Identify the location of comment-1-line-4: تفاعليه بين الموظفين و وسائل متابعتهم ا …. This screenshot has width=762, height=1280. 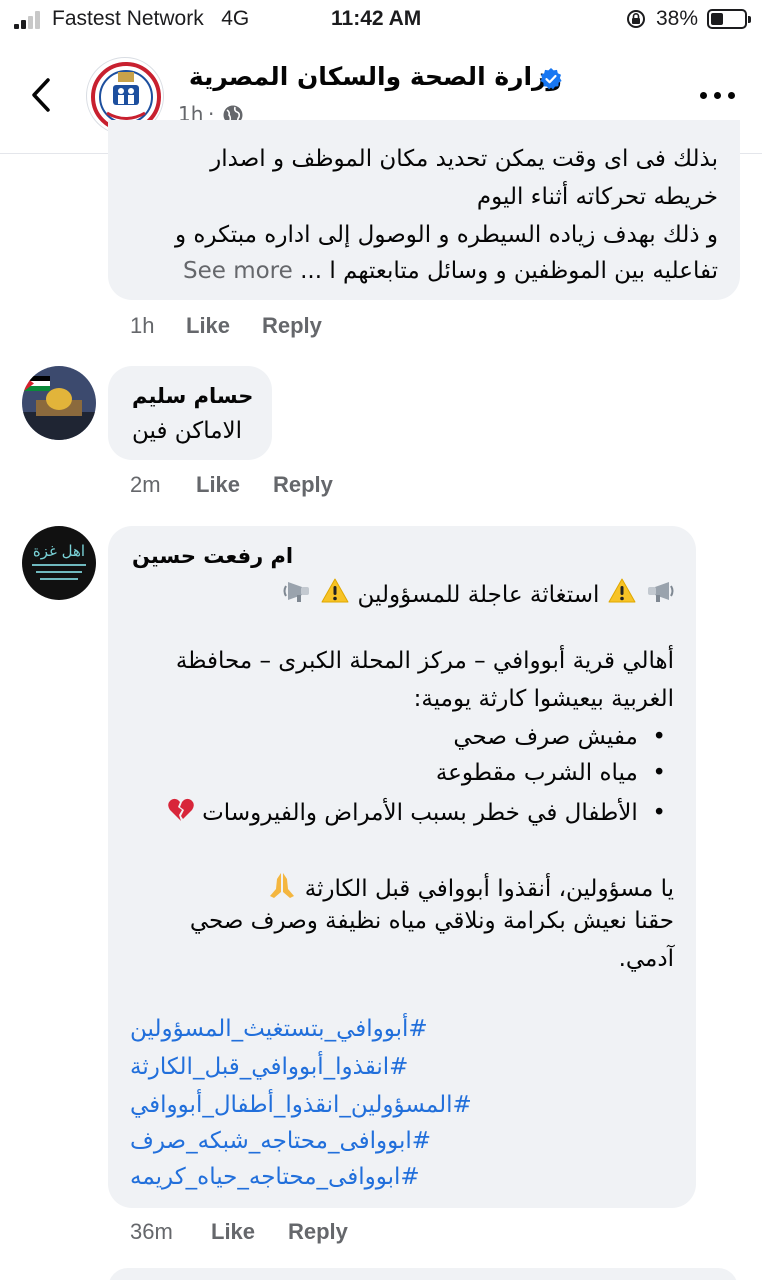
(450, 271).